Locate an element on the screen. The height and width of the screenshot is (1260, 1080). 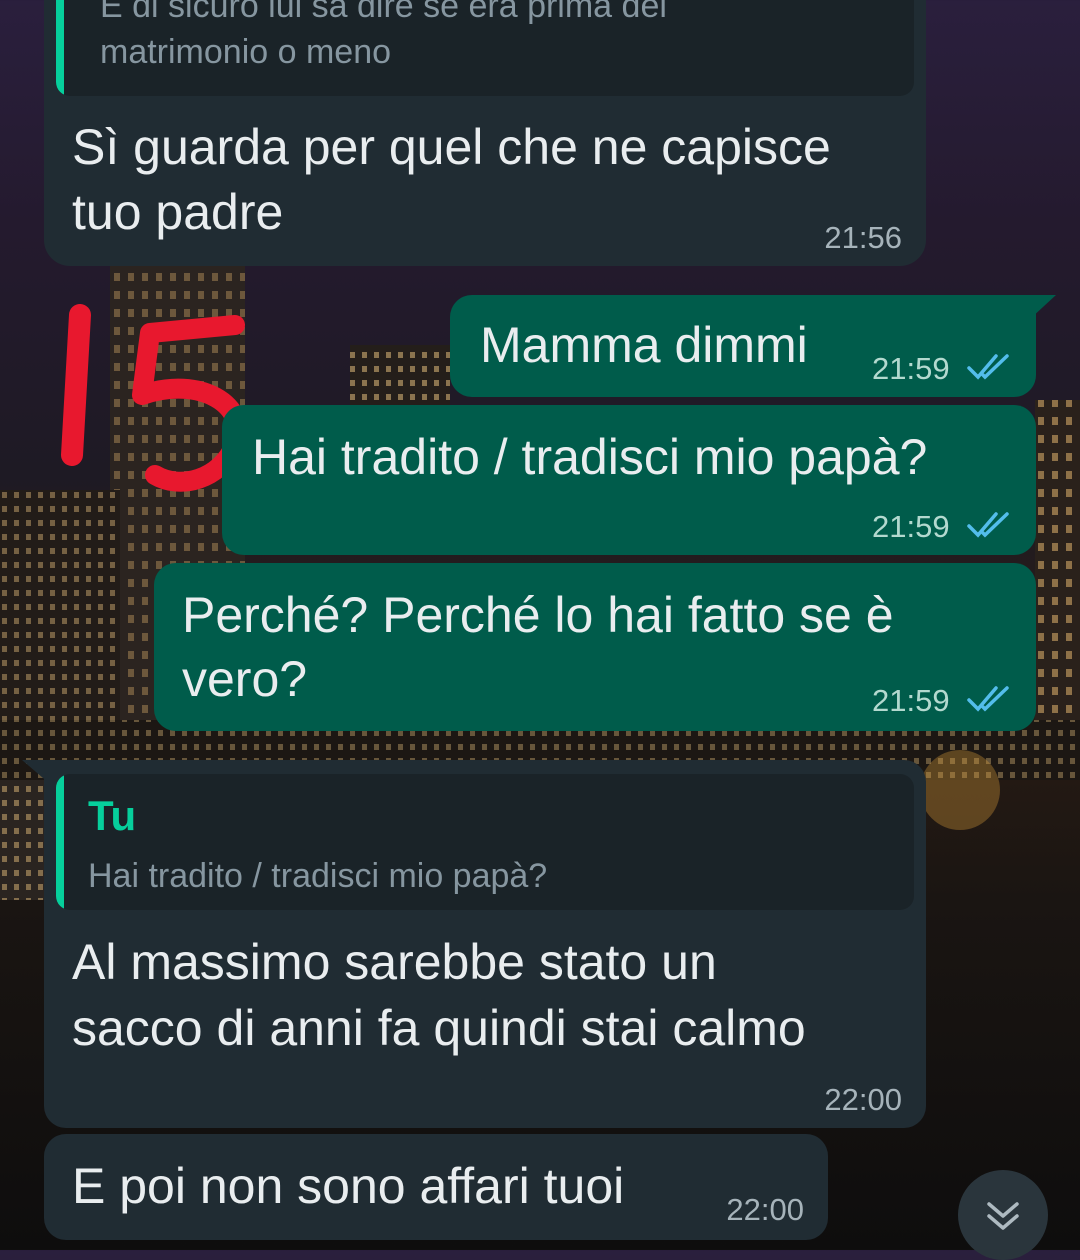
scroll-down-button is located at coordinates (1003, 1215).